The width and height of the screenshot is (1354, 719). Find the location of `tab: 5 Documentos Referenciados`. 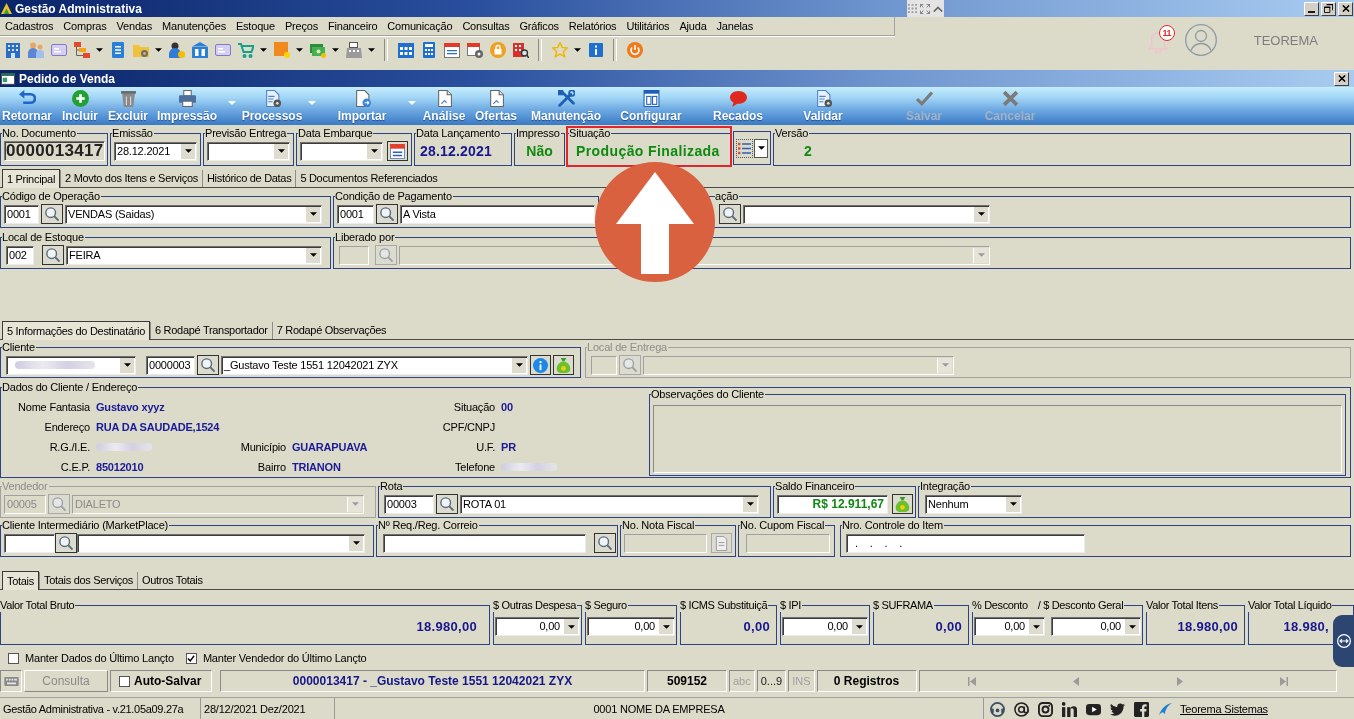

tab: 5 Documentos Referenciados is located at coordinates (368, 178).